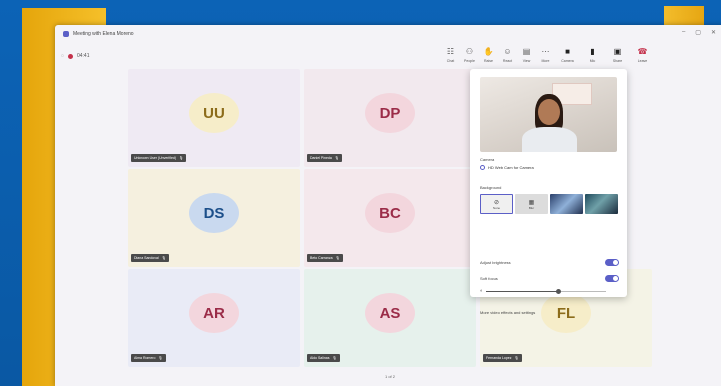 This screenshot has height=386, width=721. What do you see at coordinates (489, 278) in the screenshot?
I see `soft-focus-label: Soft focus` at bounding box center [489, 278].